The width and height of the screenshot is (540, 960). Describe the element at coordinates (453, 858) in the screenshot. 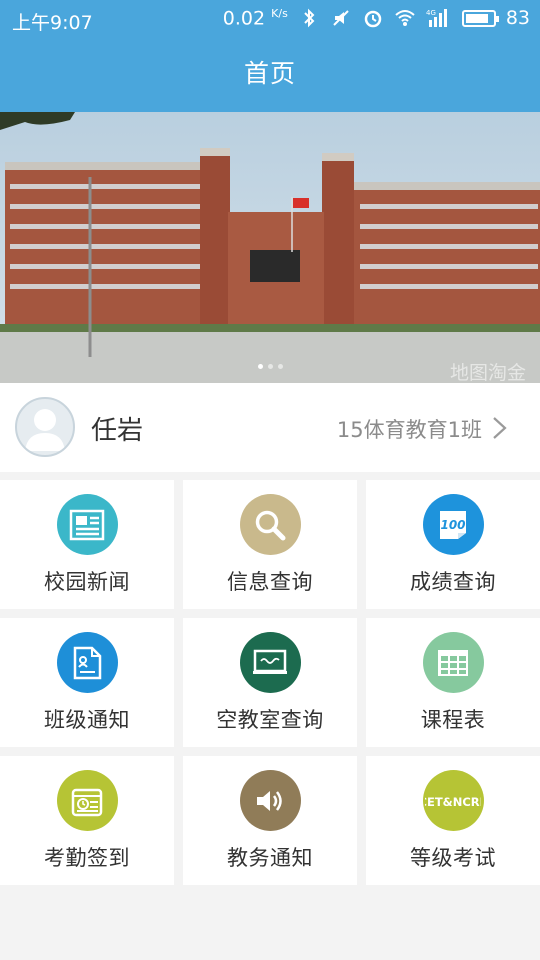

I see `menu-item-label: 等级考试` at that location.